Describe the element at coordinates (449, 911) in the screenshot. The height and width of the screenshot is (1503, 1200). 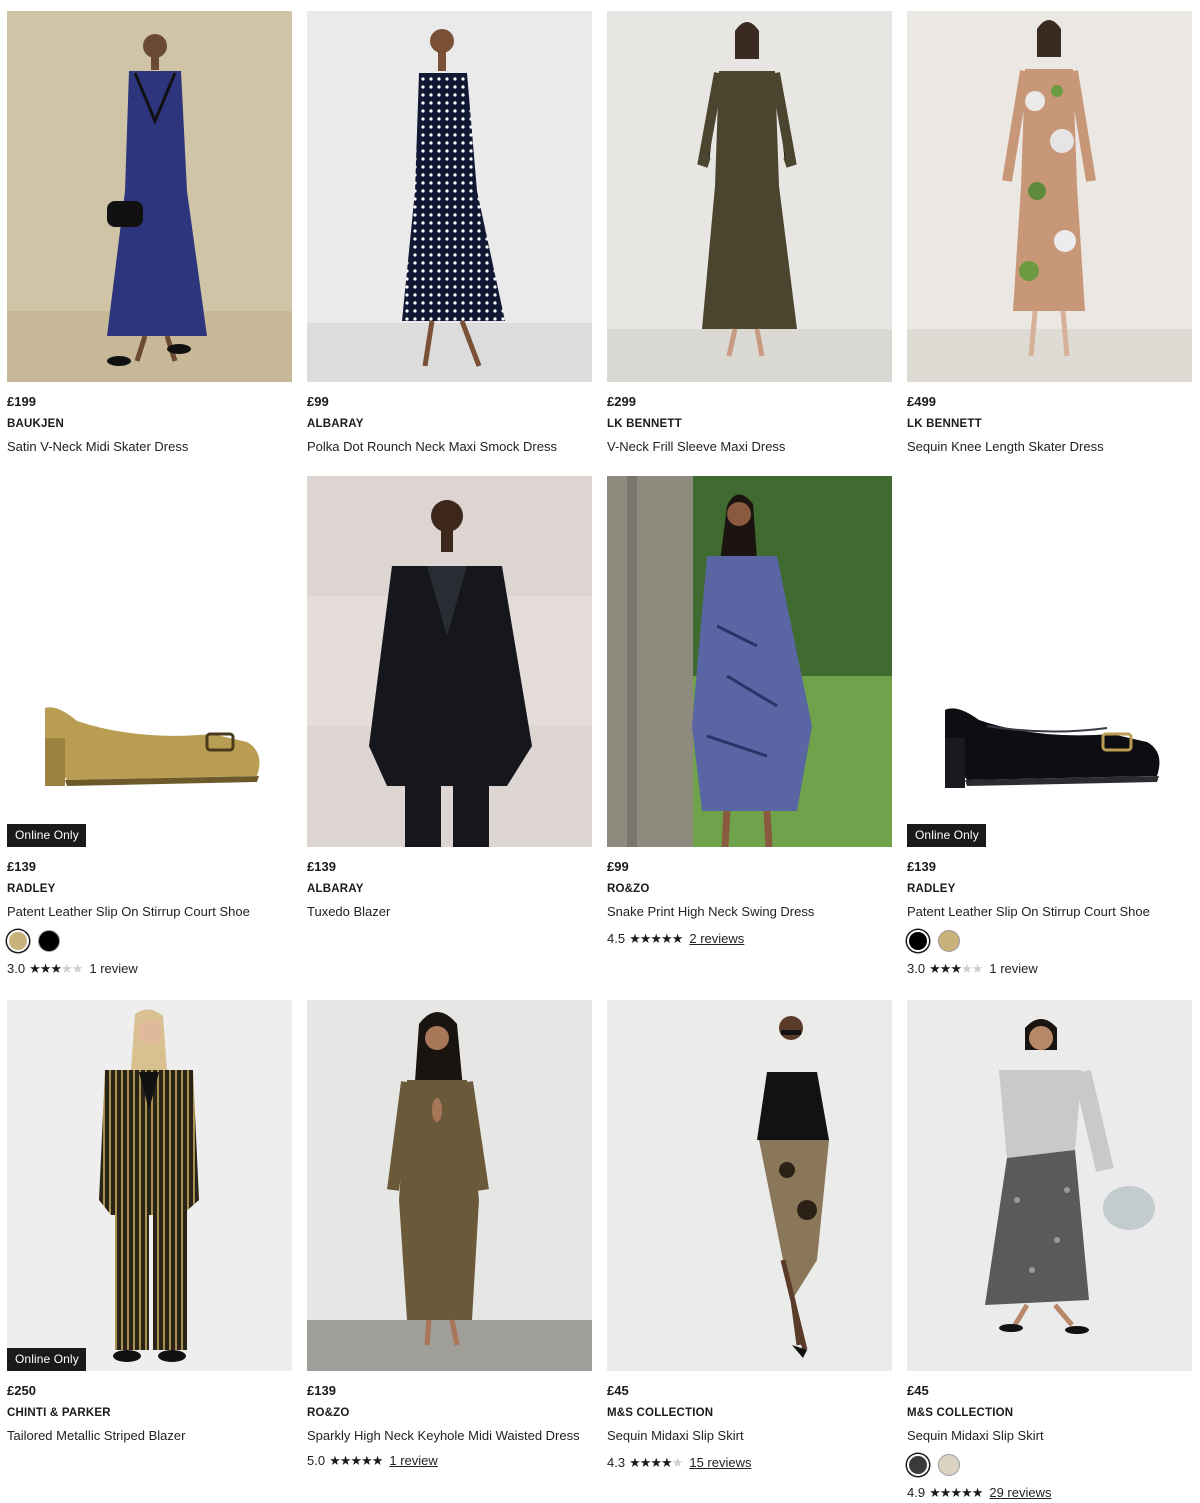
I see `product-name: Tuxedo Blazer` at that location.